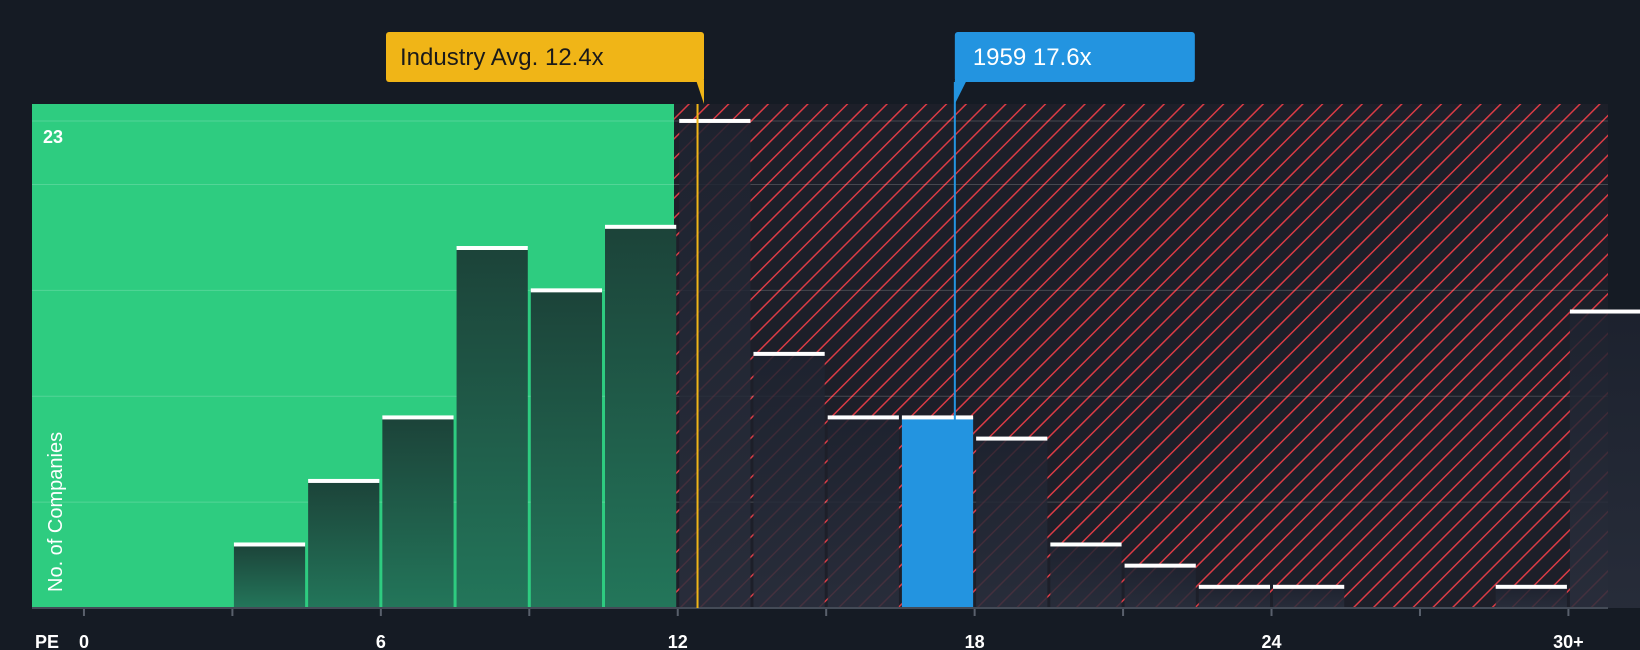 The width and height of the screenshot is (1640, 650). What do you see at coordinates (56, 512) in the screenshot?
I see `y-axis-label: No. of Companies` at bounding box center [56, 512].